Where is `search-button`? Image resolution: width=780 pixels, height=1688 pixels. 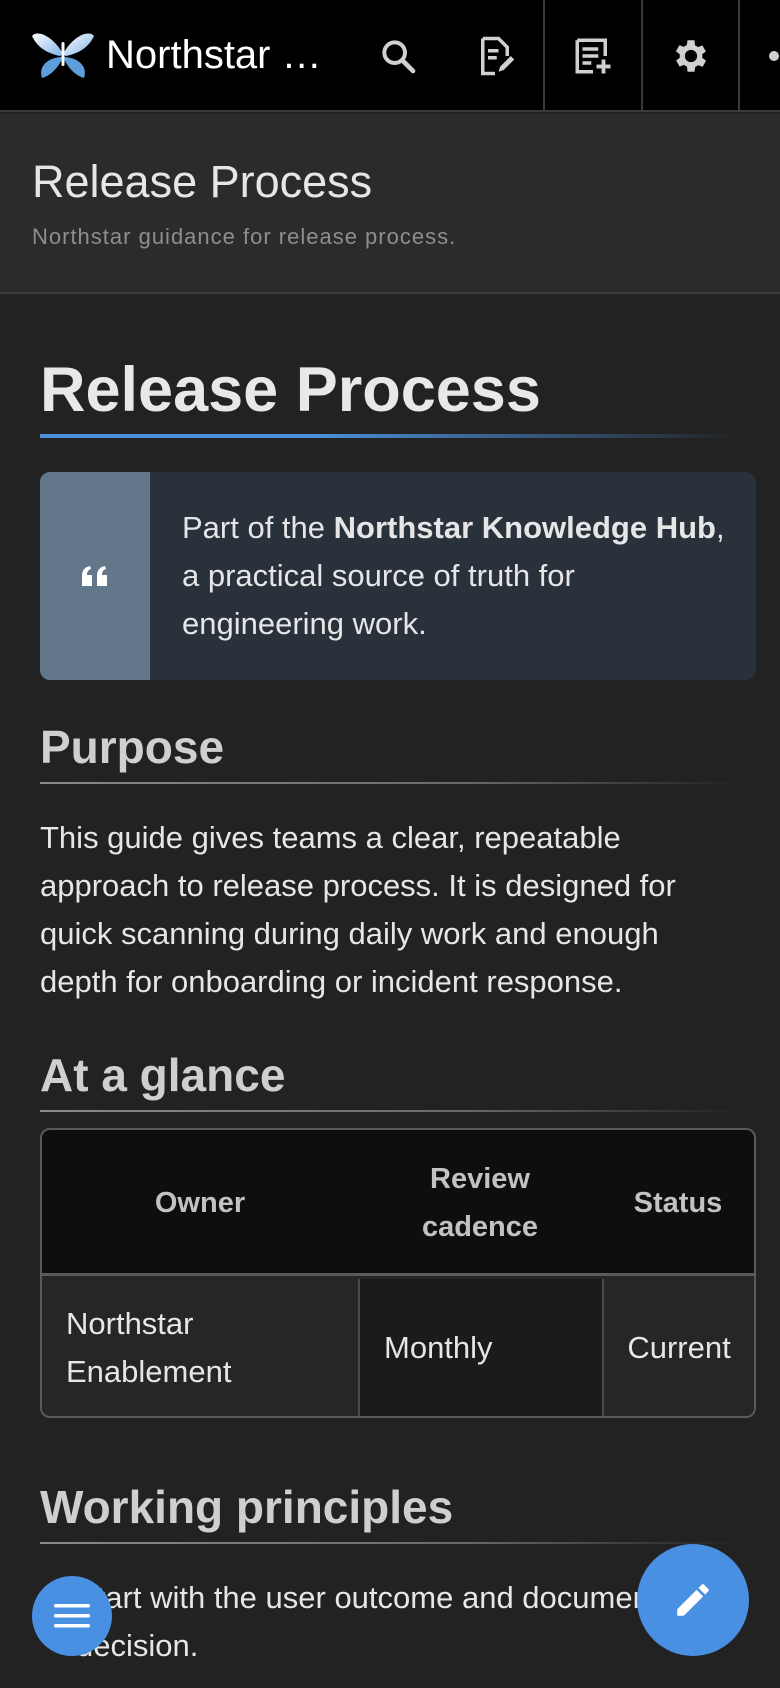 search-button is located at coordinates (397, 56).